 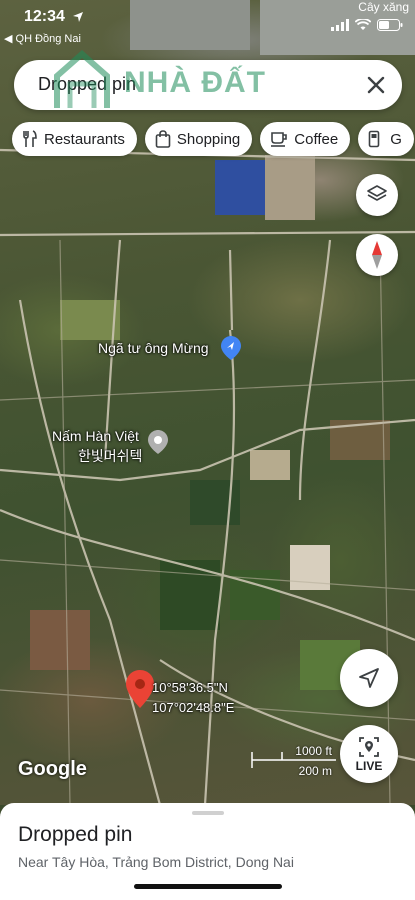 I want to click on compass-icon, so click(x=377, y=255).